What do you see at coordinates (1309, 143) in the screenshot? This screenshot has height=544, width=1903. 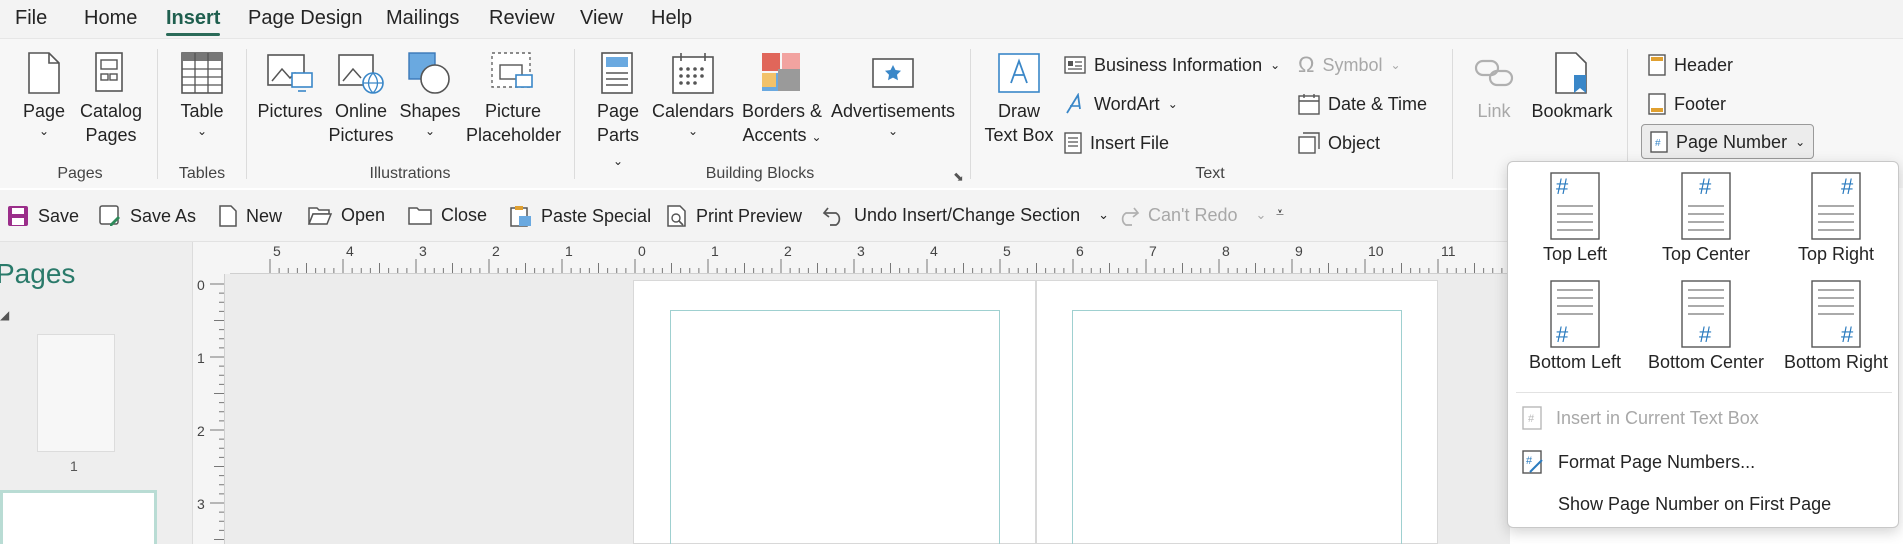 I see `object-icon` at bounding box center [1309, 143].